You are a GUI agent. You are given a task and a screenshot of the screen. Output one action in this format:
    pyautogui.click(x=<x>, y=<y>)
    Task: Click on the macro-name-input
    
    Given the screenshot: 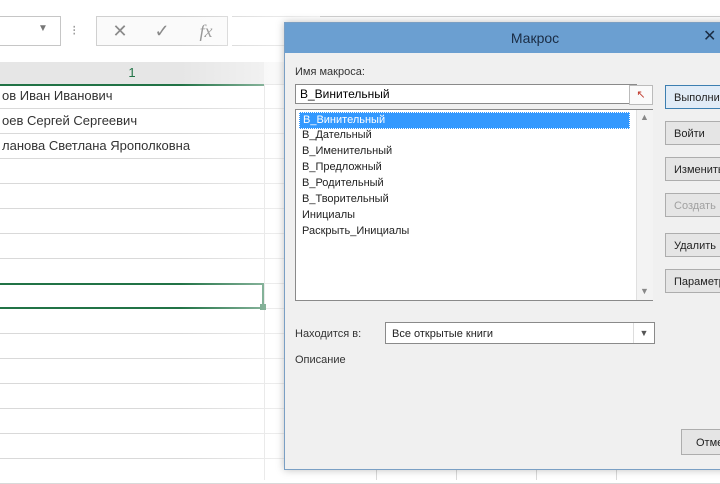 What is the action you would take?
    pyautogui.click(x=466, y=94)
    